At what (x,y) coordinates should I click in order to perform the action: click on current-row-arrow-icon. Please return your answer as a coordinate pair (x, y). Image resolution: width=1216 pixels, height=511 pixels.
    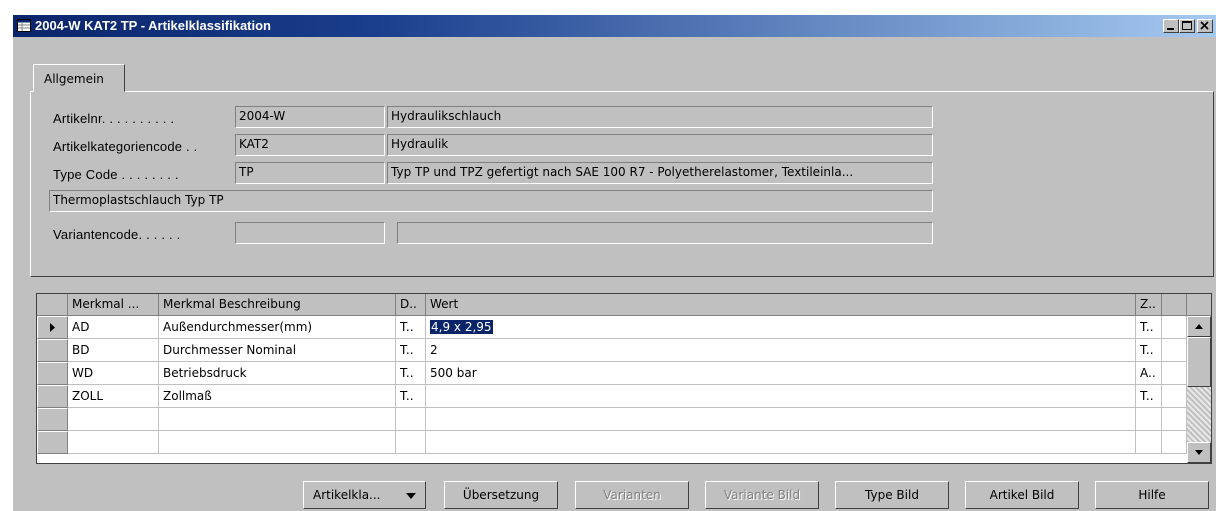
    Looking at the image, I should click on (52, 327).